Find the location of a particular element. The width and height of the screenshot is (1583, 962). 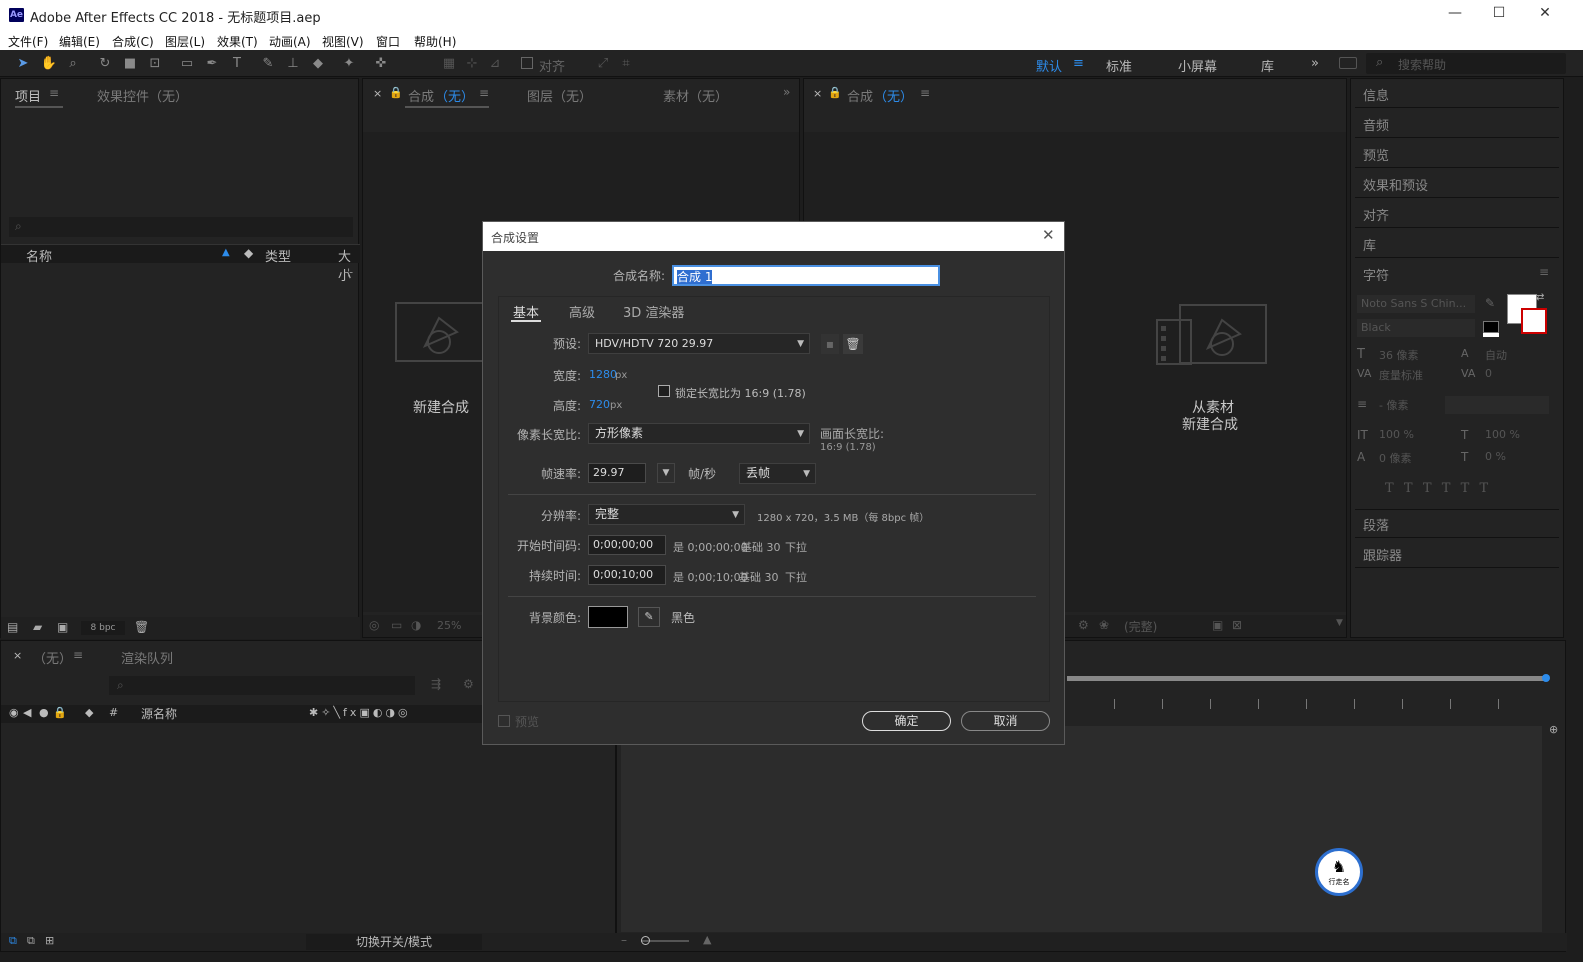

in-out-icon: ⊞ is located at coordinates (49, 940).